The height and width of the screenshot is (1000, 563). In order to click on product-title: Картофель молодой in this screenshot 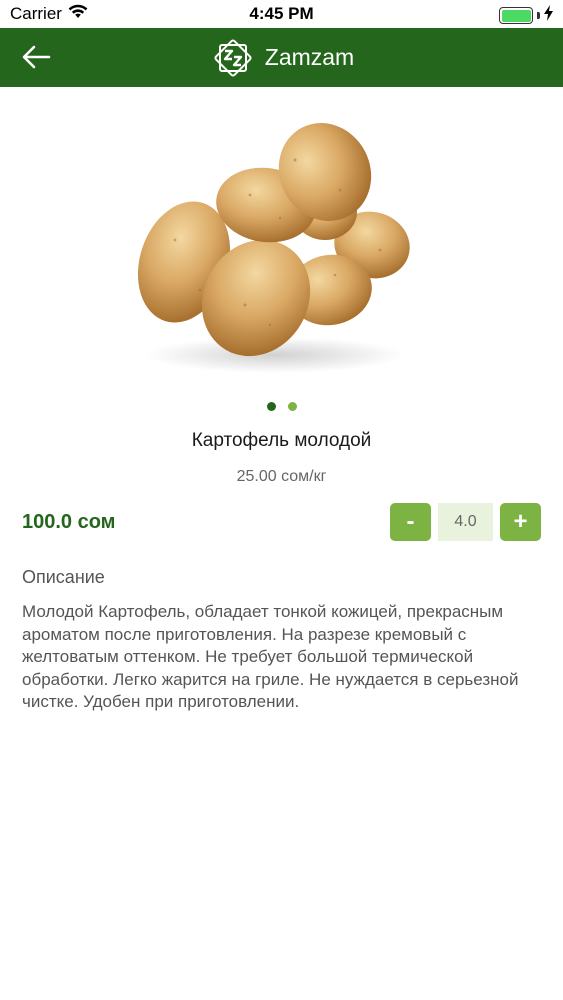, I will do `click(281, 440)`.